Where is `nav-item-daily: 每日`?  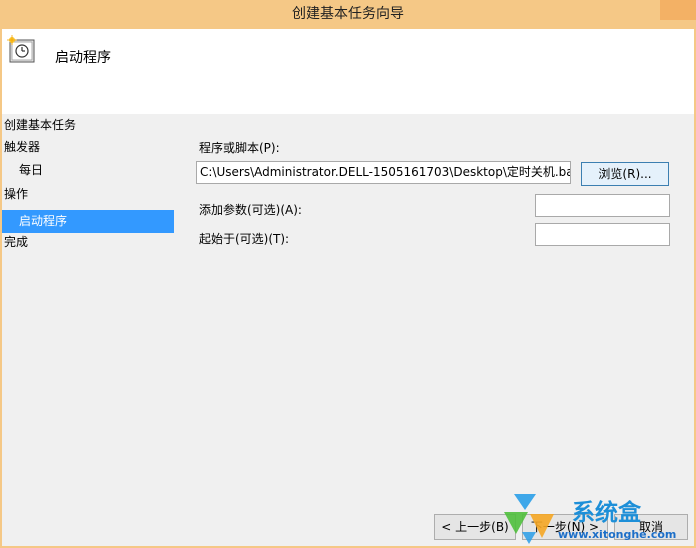
nav-item-daily: 每日 is located at coordinates (96, 170).